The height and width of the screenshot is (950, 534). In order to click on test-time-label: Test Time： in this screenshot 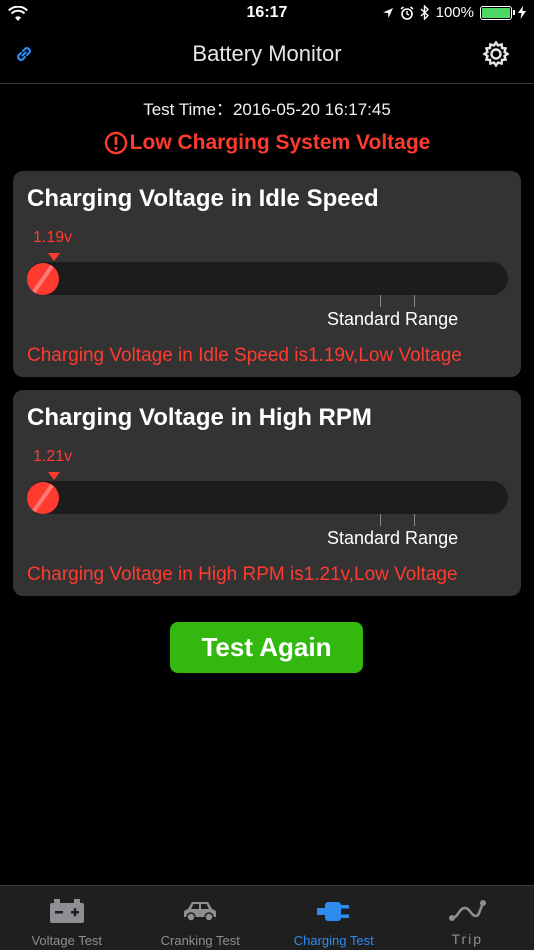, I will do `click(188, 109)`.